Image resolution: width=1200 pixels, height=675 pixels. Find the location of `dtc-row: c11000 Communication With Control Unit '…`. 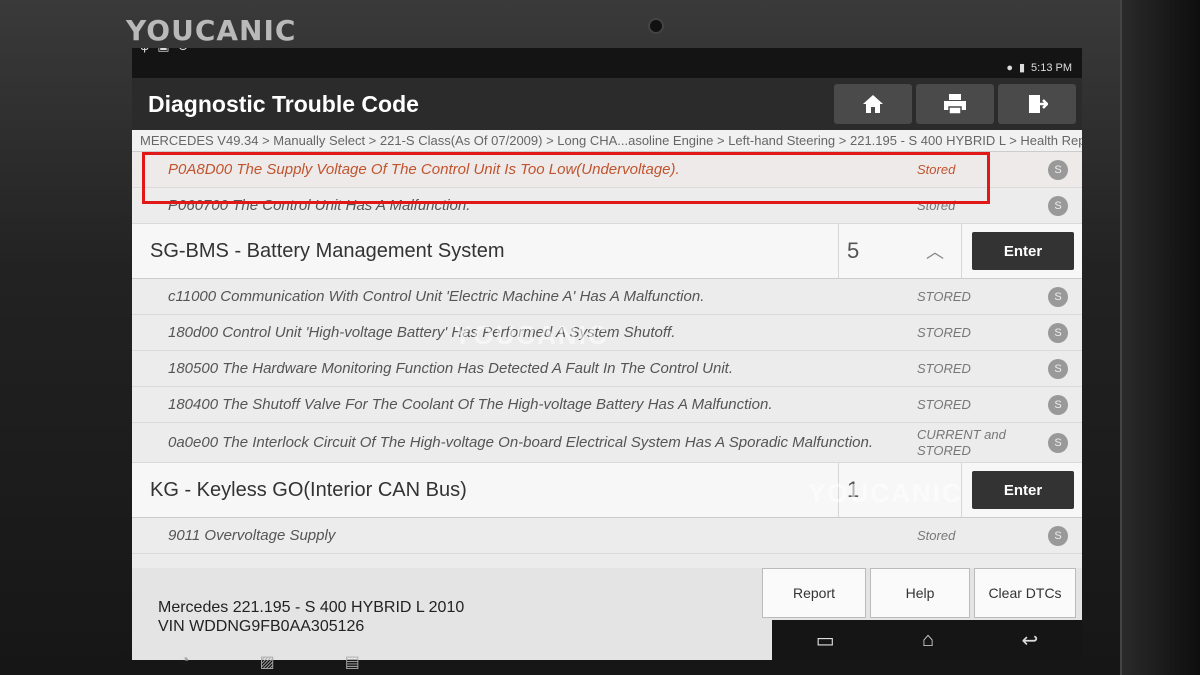

dtc-row: c11000 Communication With Control Unit '… is located at coordinates (607, 297).